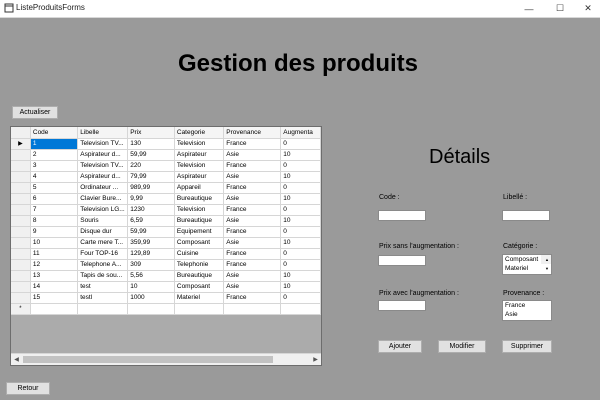 The image size is (600, 400). I want to click on back-button: Retour, so click(28, 388).